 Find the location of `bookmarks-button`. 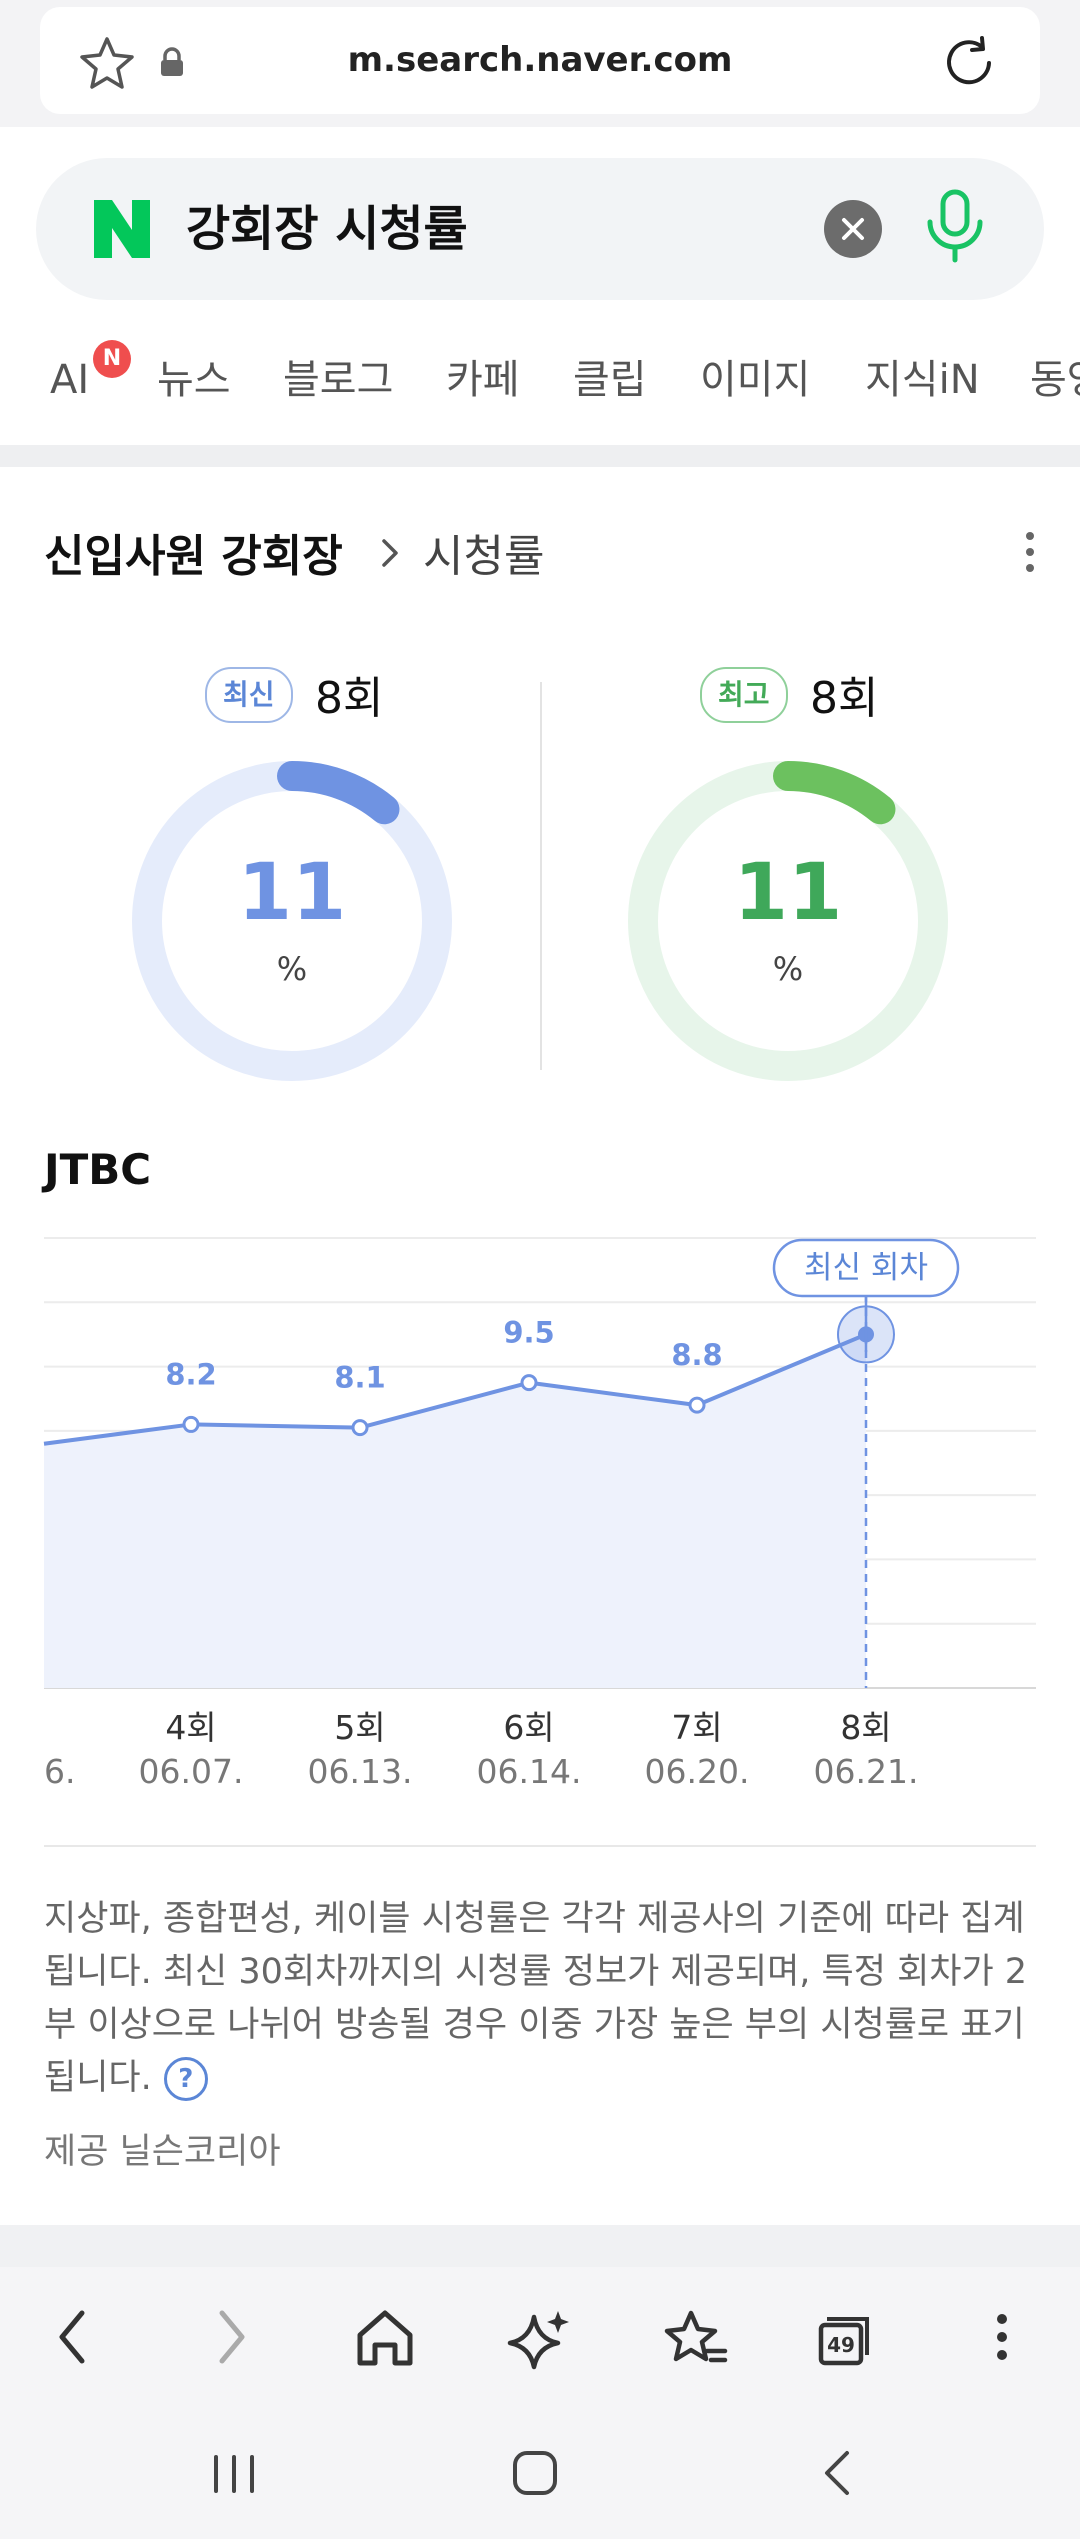

bookmarks-button is located at coordinates (695, 2337).